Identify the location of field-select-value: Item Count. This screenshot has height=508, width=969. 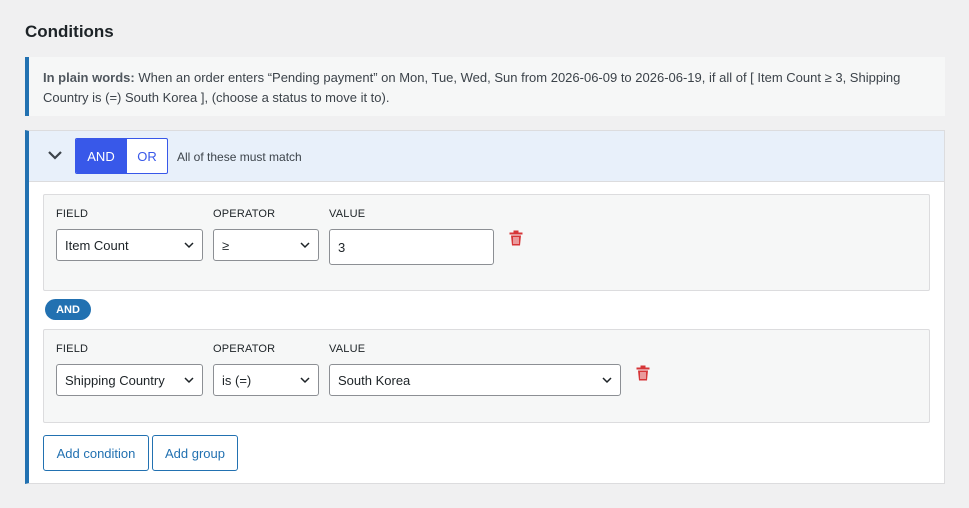
(97, 245).